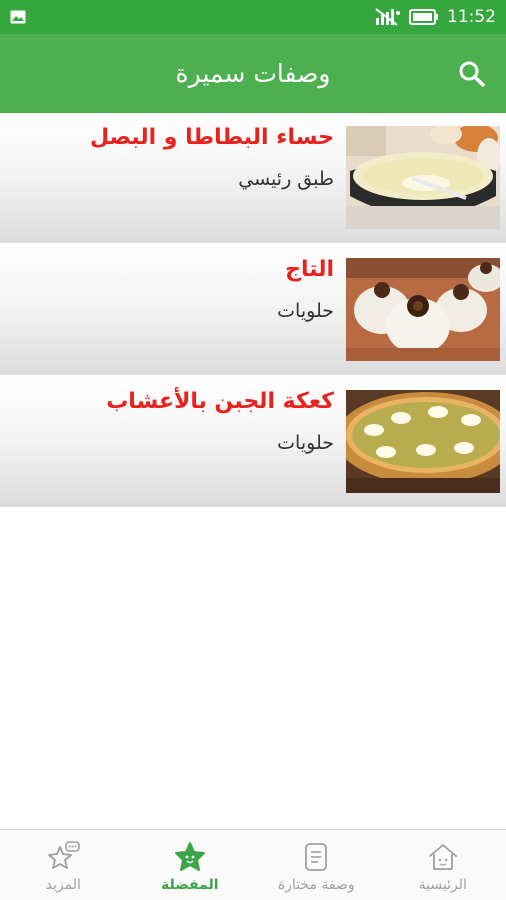 This screenshot has width=506, height=900. Describe the element at coordinates (63, 885) in the screenshot. I see `nav-label-more: المزيد` at that location.